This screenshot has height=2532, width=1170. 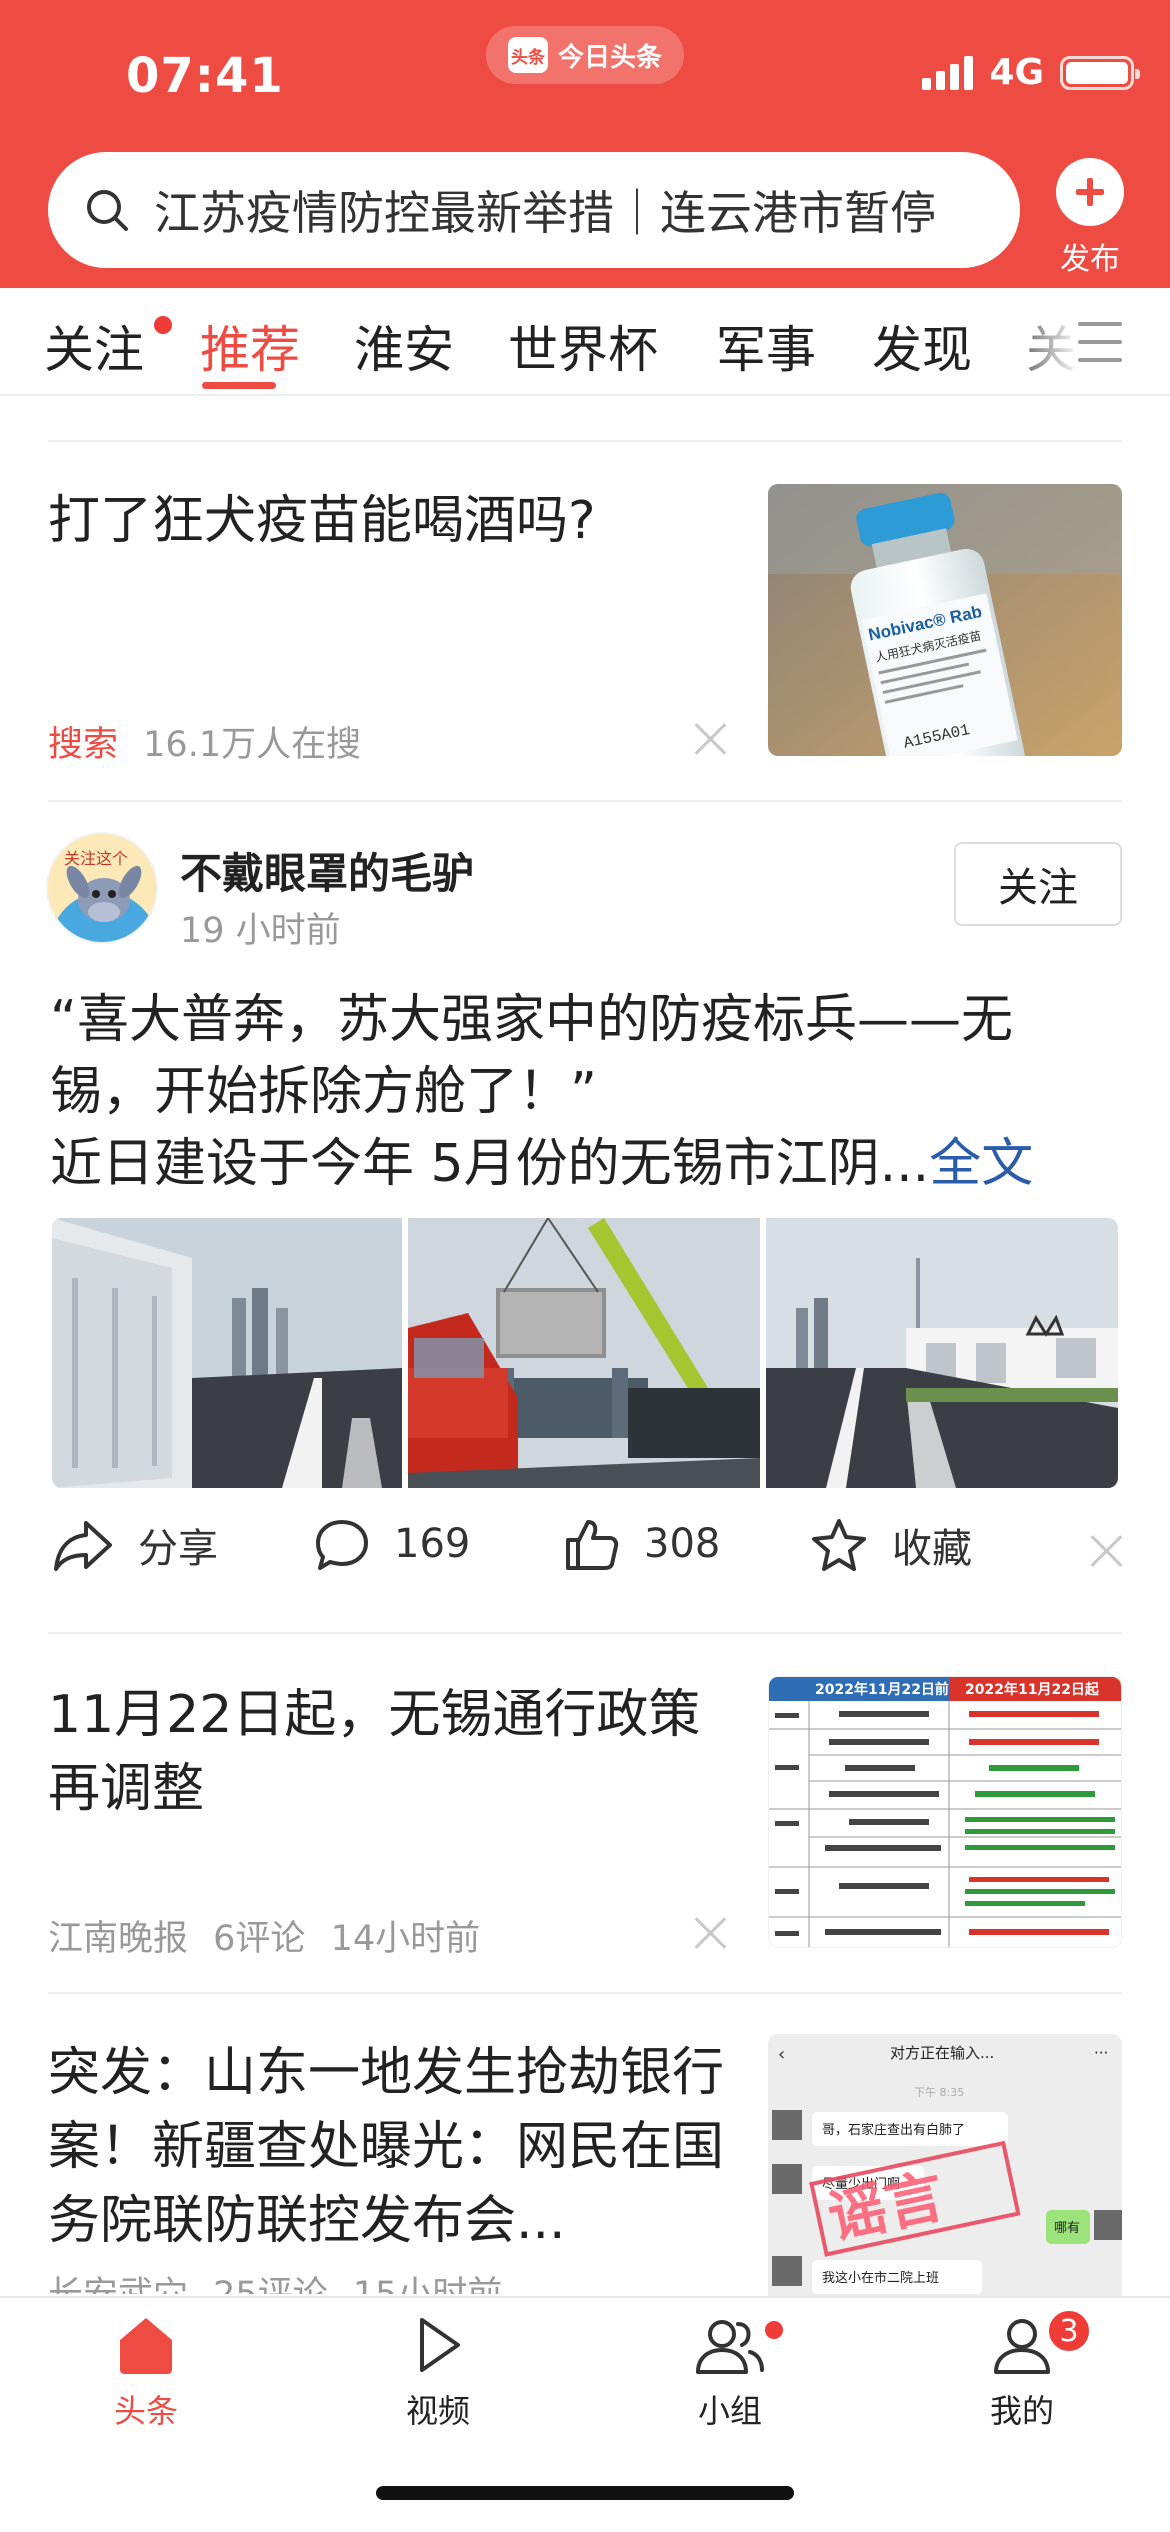 What do you see at coordinates (528, 55) in the screenshot?
I see `toutiao-logo-icon: 头条` at bounding box center [528, 55].